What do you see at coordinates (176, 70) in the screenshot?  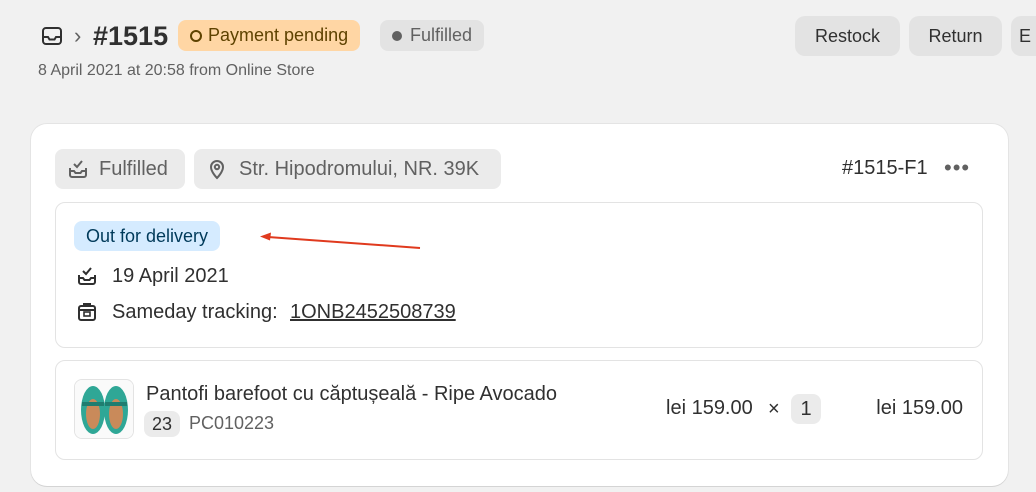 I see `order-subtitle: 8 April 2021 at 20:58 from Online Store` at bounding box center [176, 70].